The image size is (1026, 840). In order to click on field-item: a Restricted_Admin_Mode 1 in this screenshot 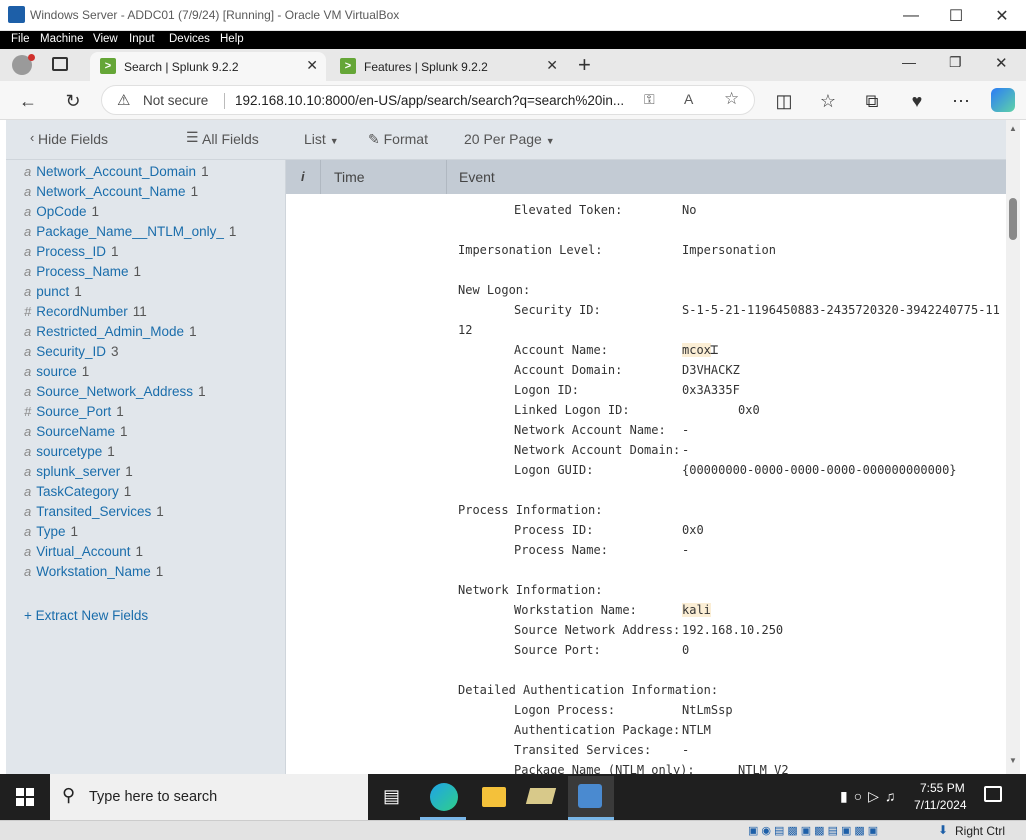, I will do `click(110, 331)`.